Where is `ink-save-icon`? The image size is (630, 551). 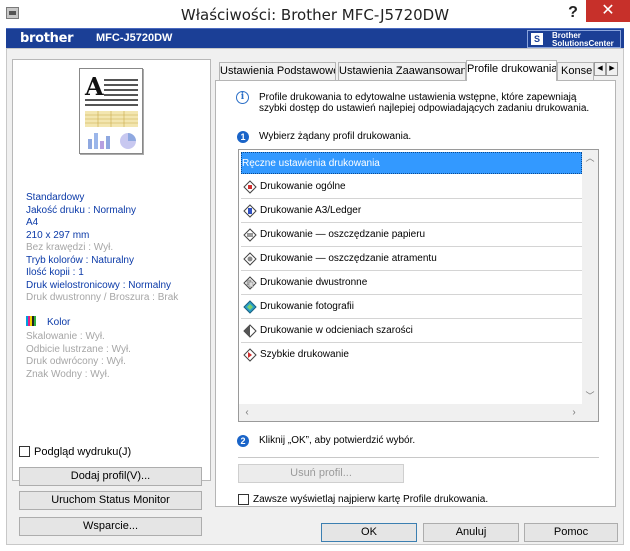 ink-save-icon is located at coordinates (250, 259).